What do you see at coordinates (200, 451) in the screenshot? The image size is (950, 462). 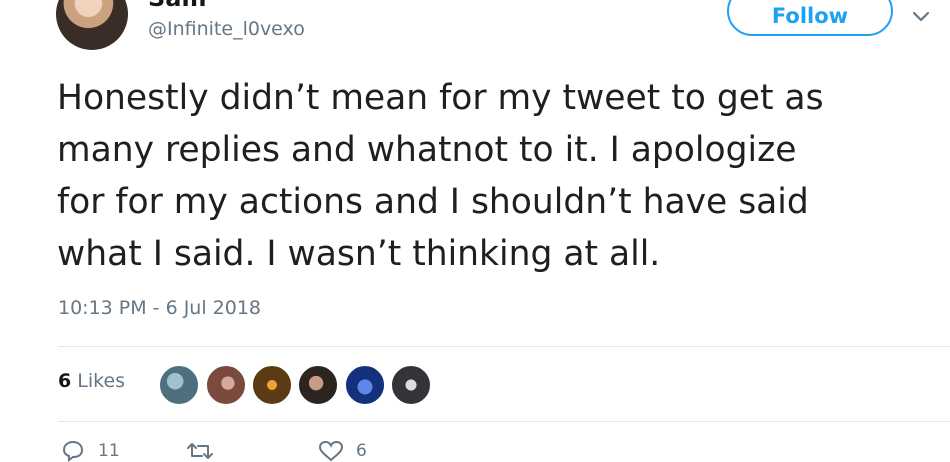 I see `retweet-icon` at bounding box center [200, 451].